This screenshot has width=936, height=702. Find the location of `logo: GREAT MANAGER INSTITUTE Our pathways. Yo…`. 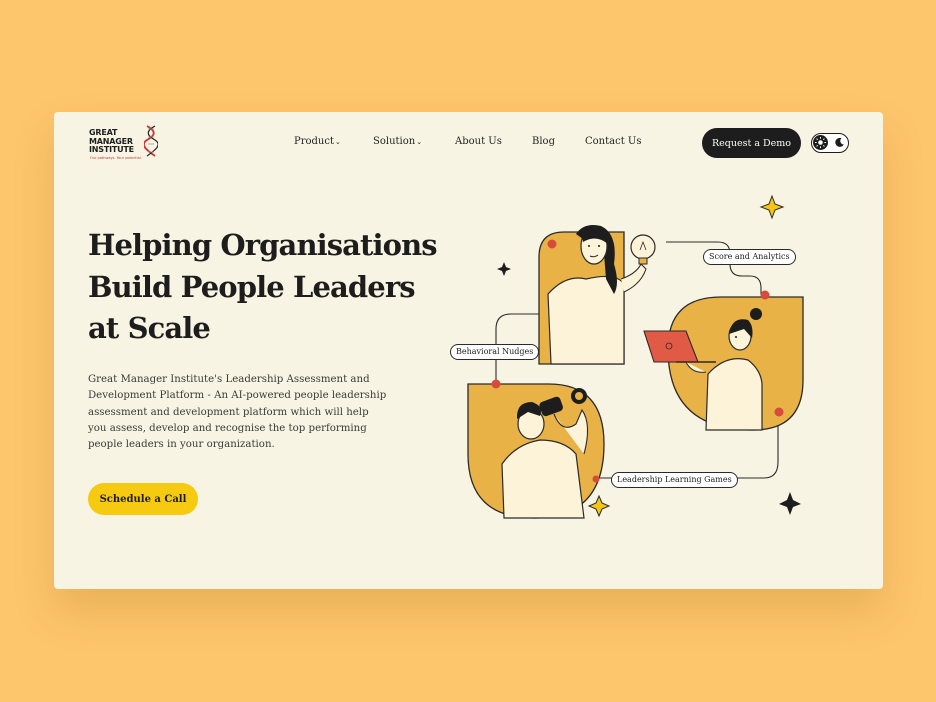

logo: GREAT MANAGER INSTITUTE Our pathways. Yo… is located at coordinates (129, 144).